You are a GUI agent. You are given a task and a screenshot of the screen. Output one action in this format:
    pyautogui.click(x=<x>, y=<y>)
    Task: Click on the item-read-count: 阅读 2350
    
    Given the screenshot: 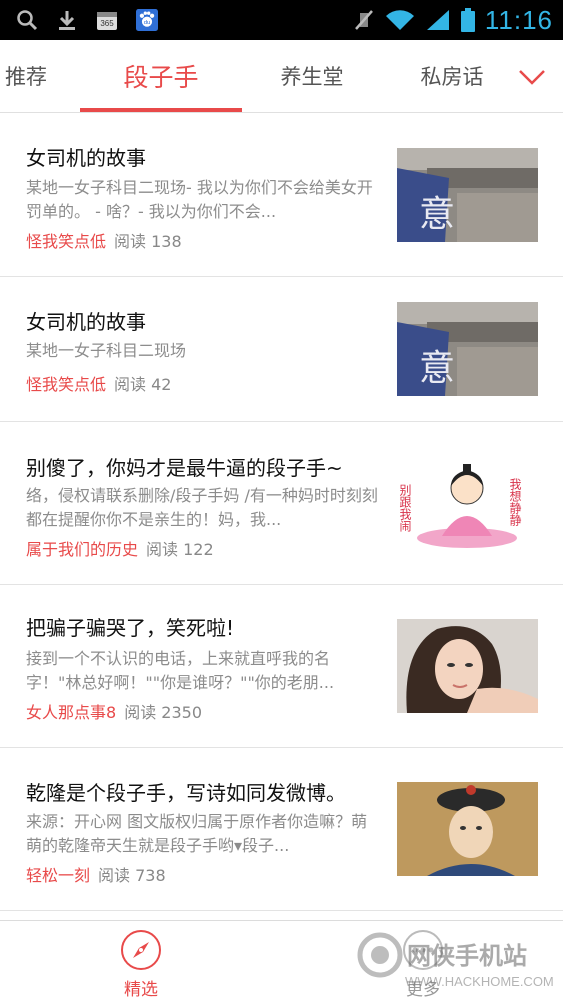 What is the action you would take?
    pyautogui.click(x=163, y=712)
    